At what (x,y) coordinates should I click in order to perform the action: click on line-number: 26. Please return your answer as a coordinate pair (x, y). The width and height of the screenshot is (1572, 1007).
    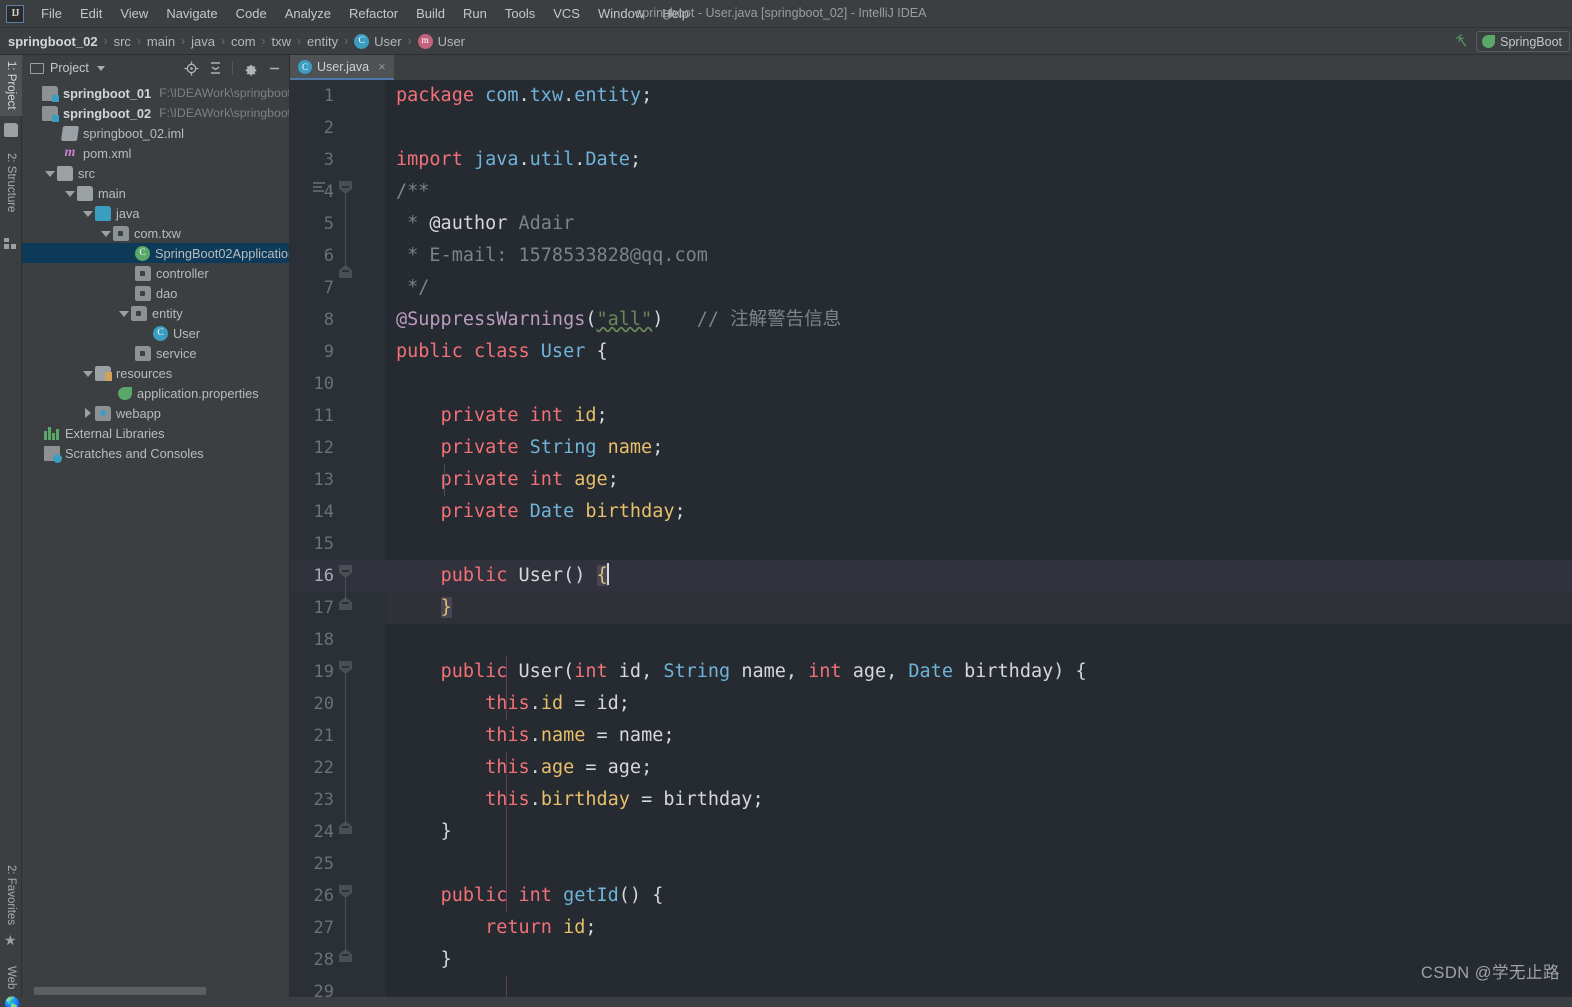
    Looking at the image, I should click on (323, 896).